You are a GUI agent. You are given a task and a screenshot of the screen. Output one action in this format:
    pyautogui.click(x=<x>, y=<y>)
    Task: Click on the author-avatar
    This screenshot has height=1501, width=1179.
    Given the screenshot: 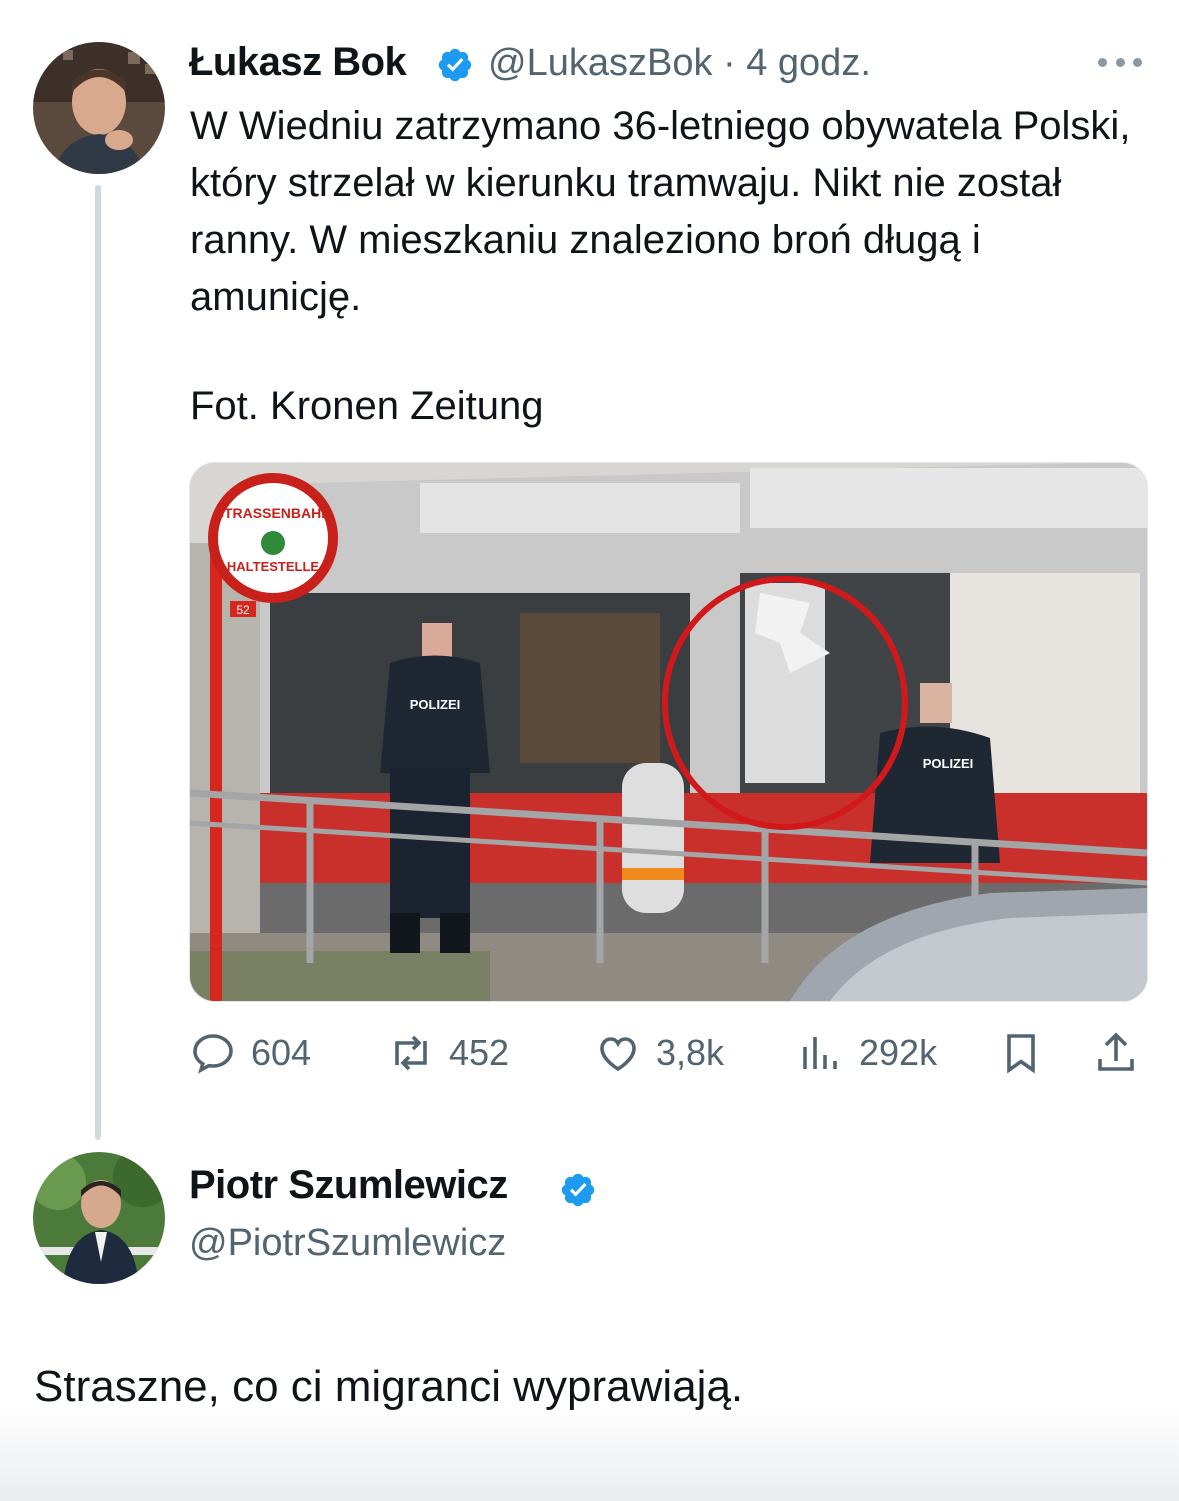 What is the action you would take?
    pyautogui.click(x=99, y=108)
    